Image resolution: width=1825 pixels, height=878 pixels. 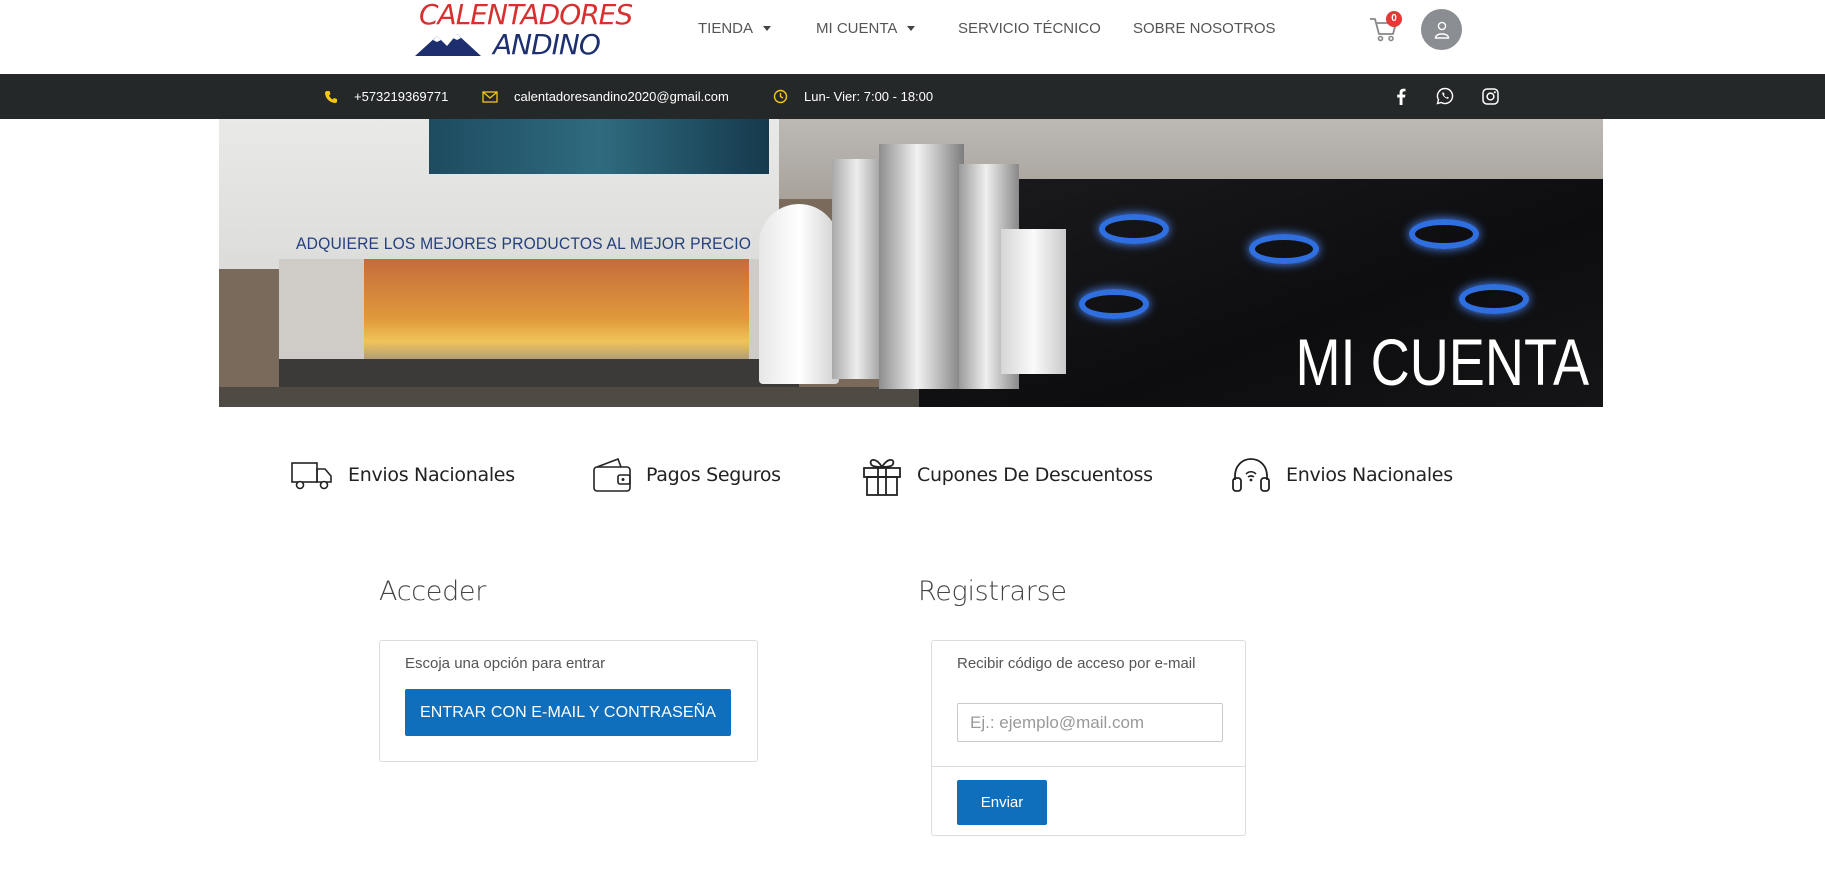 What do you see at coordinates (1251, 475) in the screenshot?
I see `headphones-icon` at bounding box center [1251, 475].